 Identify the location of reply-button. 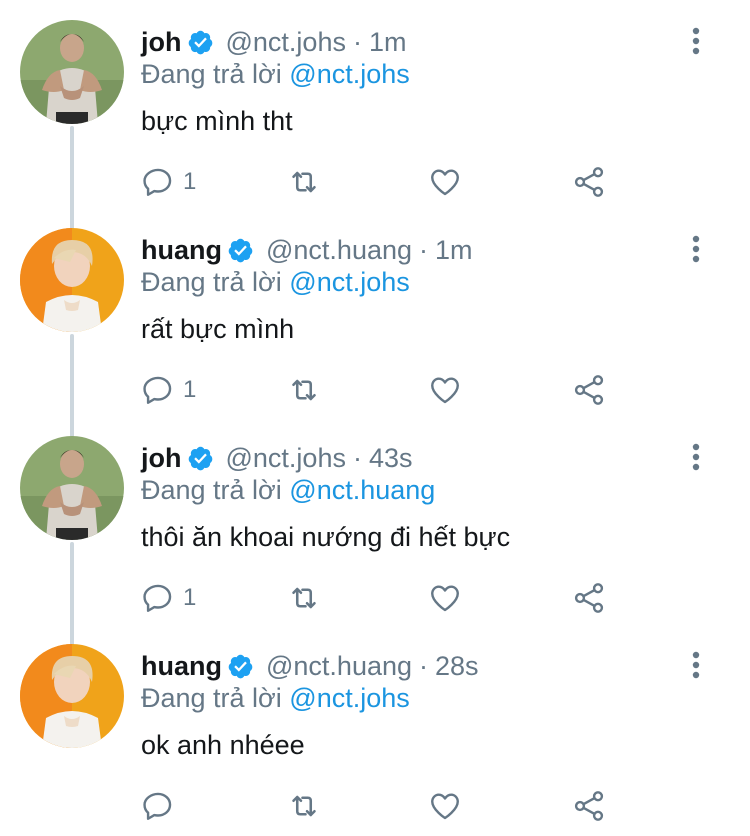
(162, 806).